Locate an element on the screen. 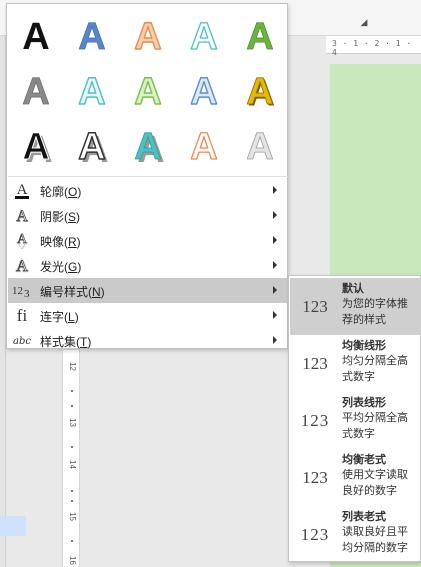 The image size is (421, 567). vertical-ruler: 12 13 14 15 16 is located at coordinates (71, 458).